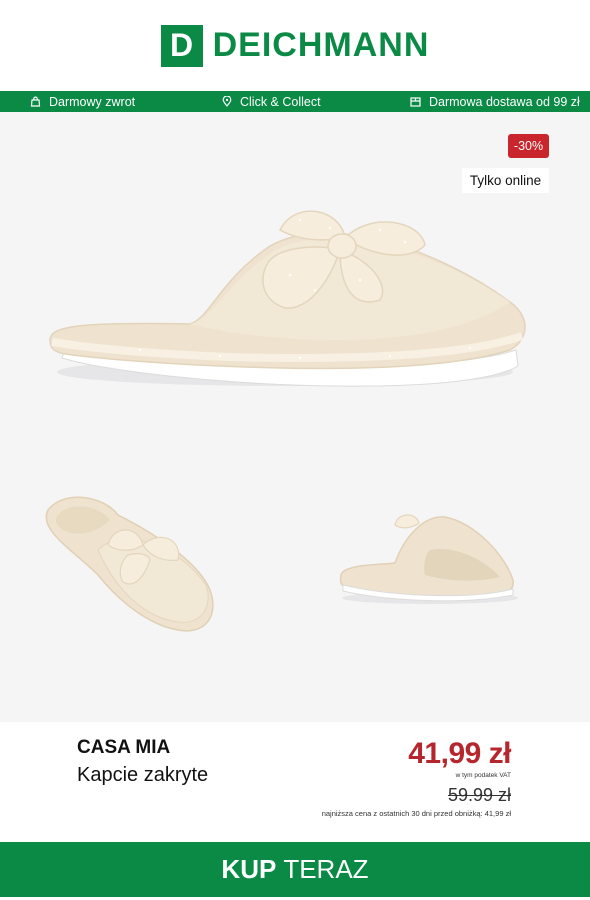  What do you see at coordinates (483, 775) in the screenshot?
I see `vat-note: w tym podatek VAT` at bounding box center [483, 775].